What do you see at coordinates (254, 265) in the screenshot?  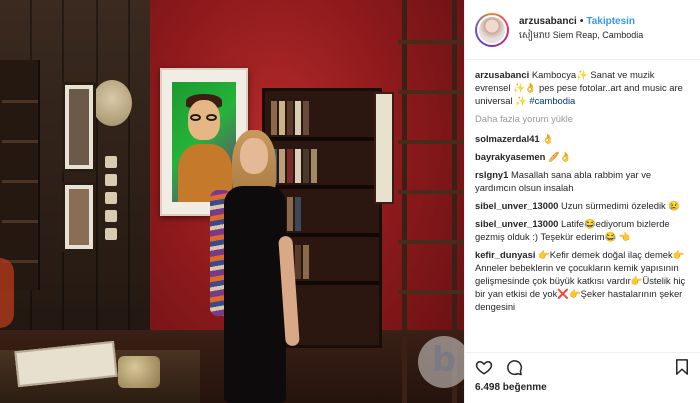 I see `woman-figure` at bounding box center [254, 265].